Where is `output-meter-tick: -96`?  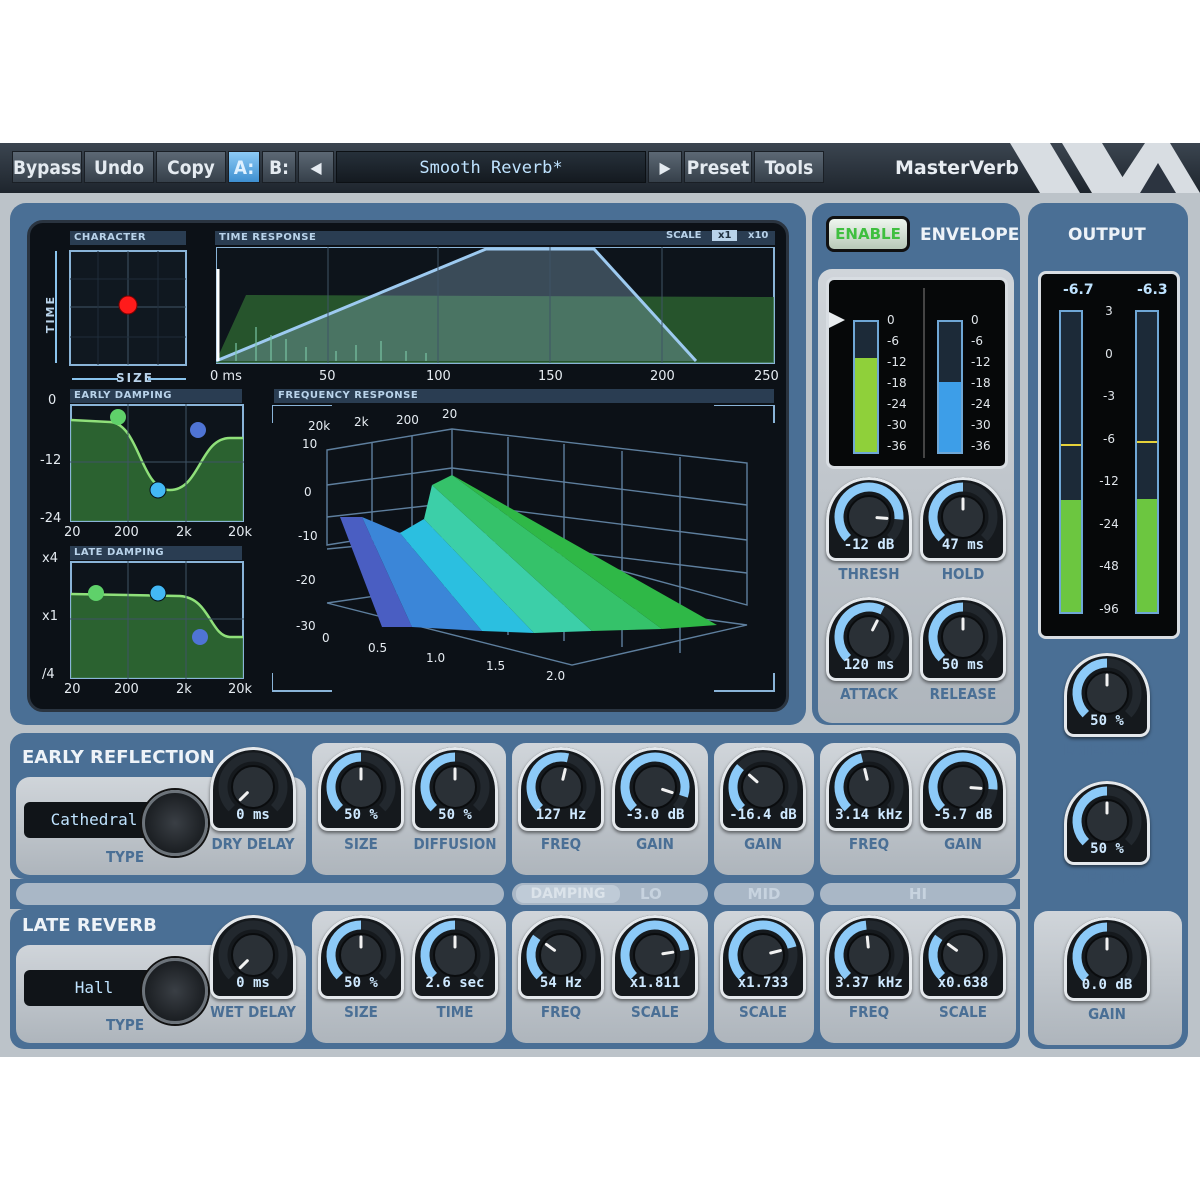 output-meter-tick: -96 is located at coordinates (1109, 608).